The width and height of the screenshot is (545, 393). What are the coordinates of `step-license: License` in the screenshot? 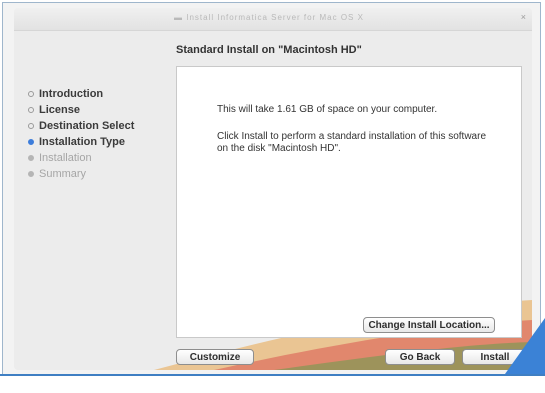 It's located at (103, 110).